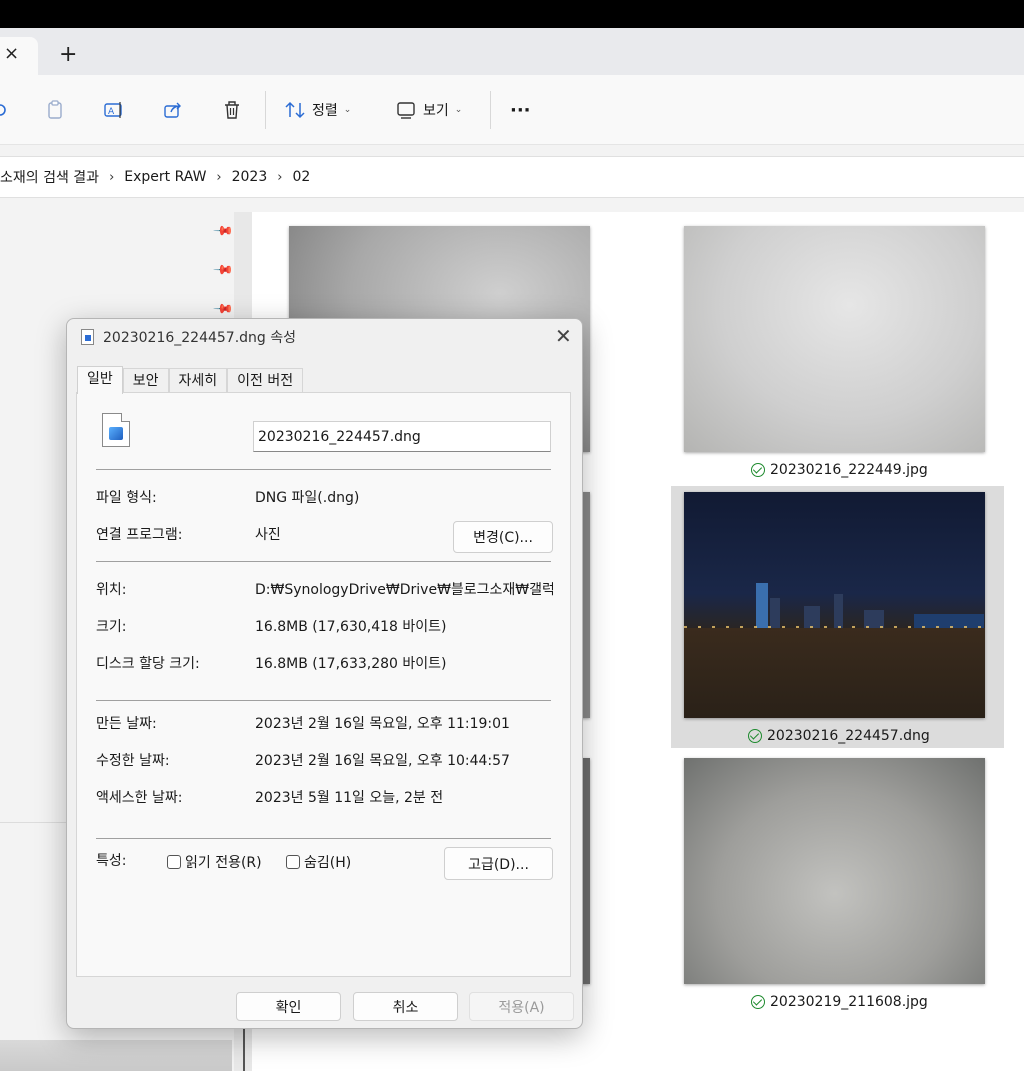 The image size is (1024, 1071). What do you see at coordinates (351, 627) in the screenshot?
I see `size-value: 16.8MB (17,630,418 바이트)` at bounding box center [351, 627].